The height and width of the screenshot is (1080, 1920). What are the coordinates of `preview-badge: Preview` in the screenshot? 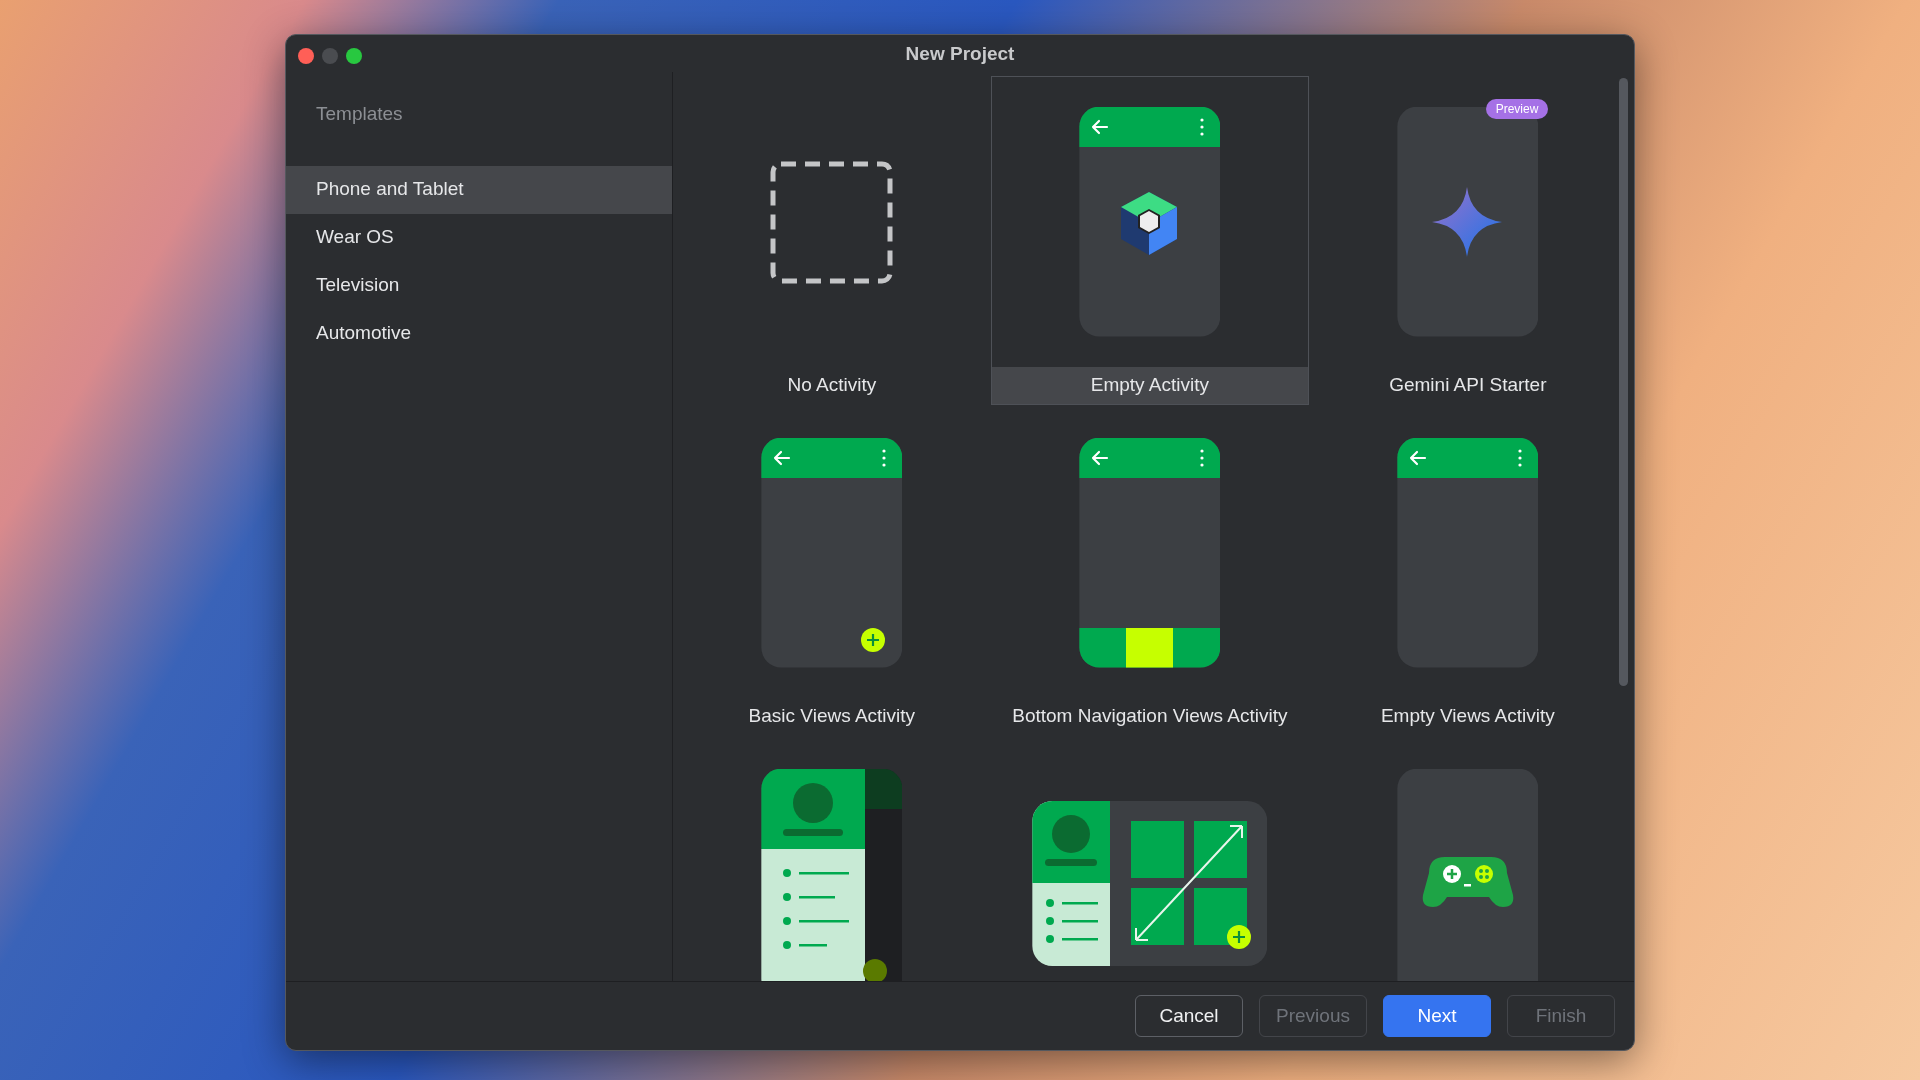 It's located at (1517, 108).